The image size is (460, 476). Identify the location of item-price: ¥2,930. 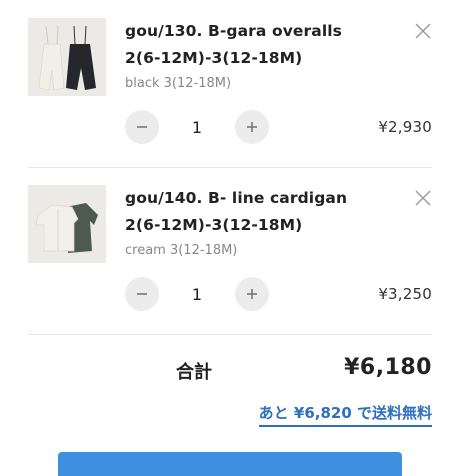
(405, 127).